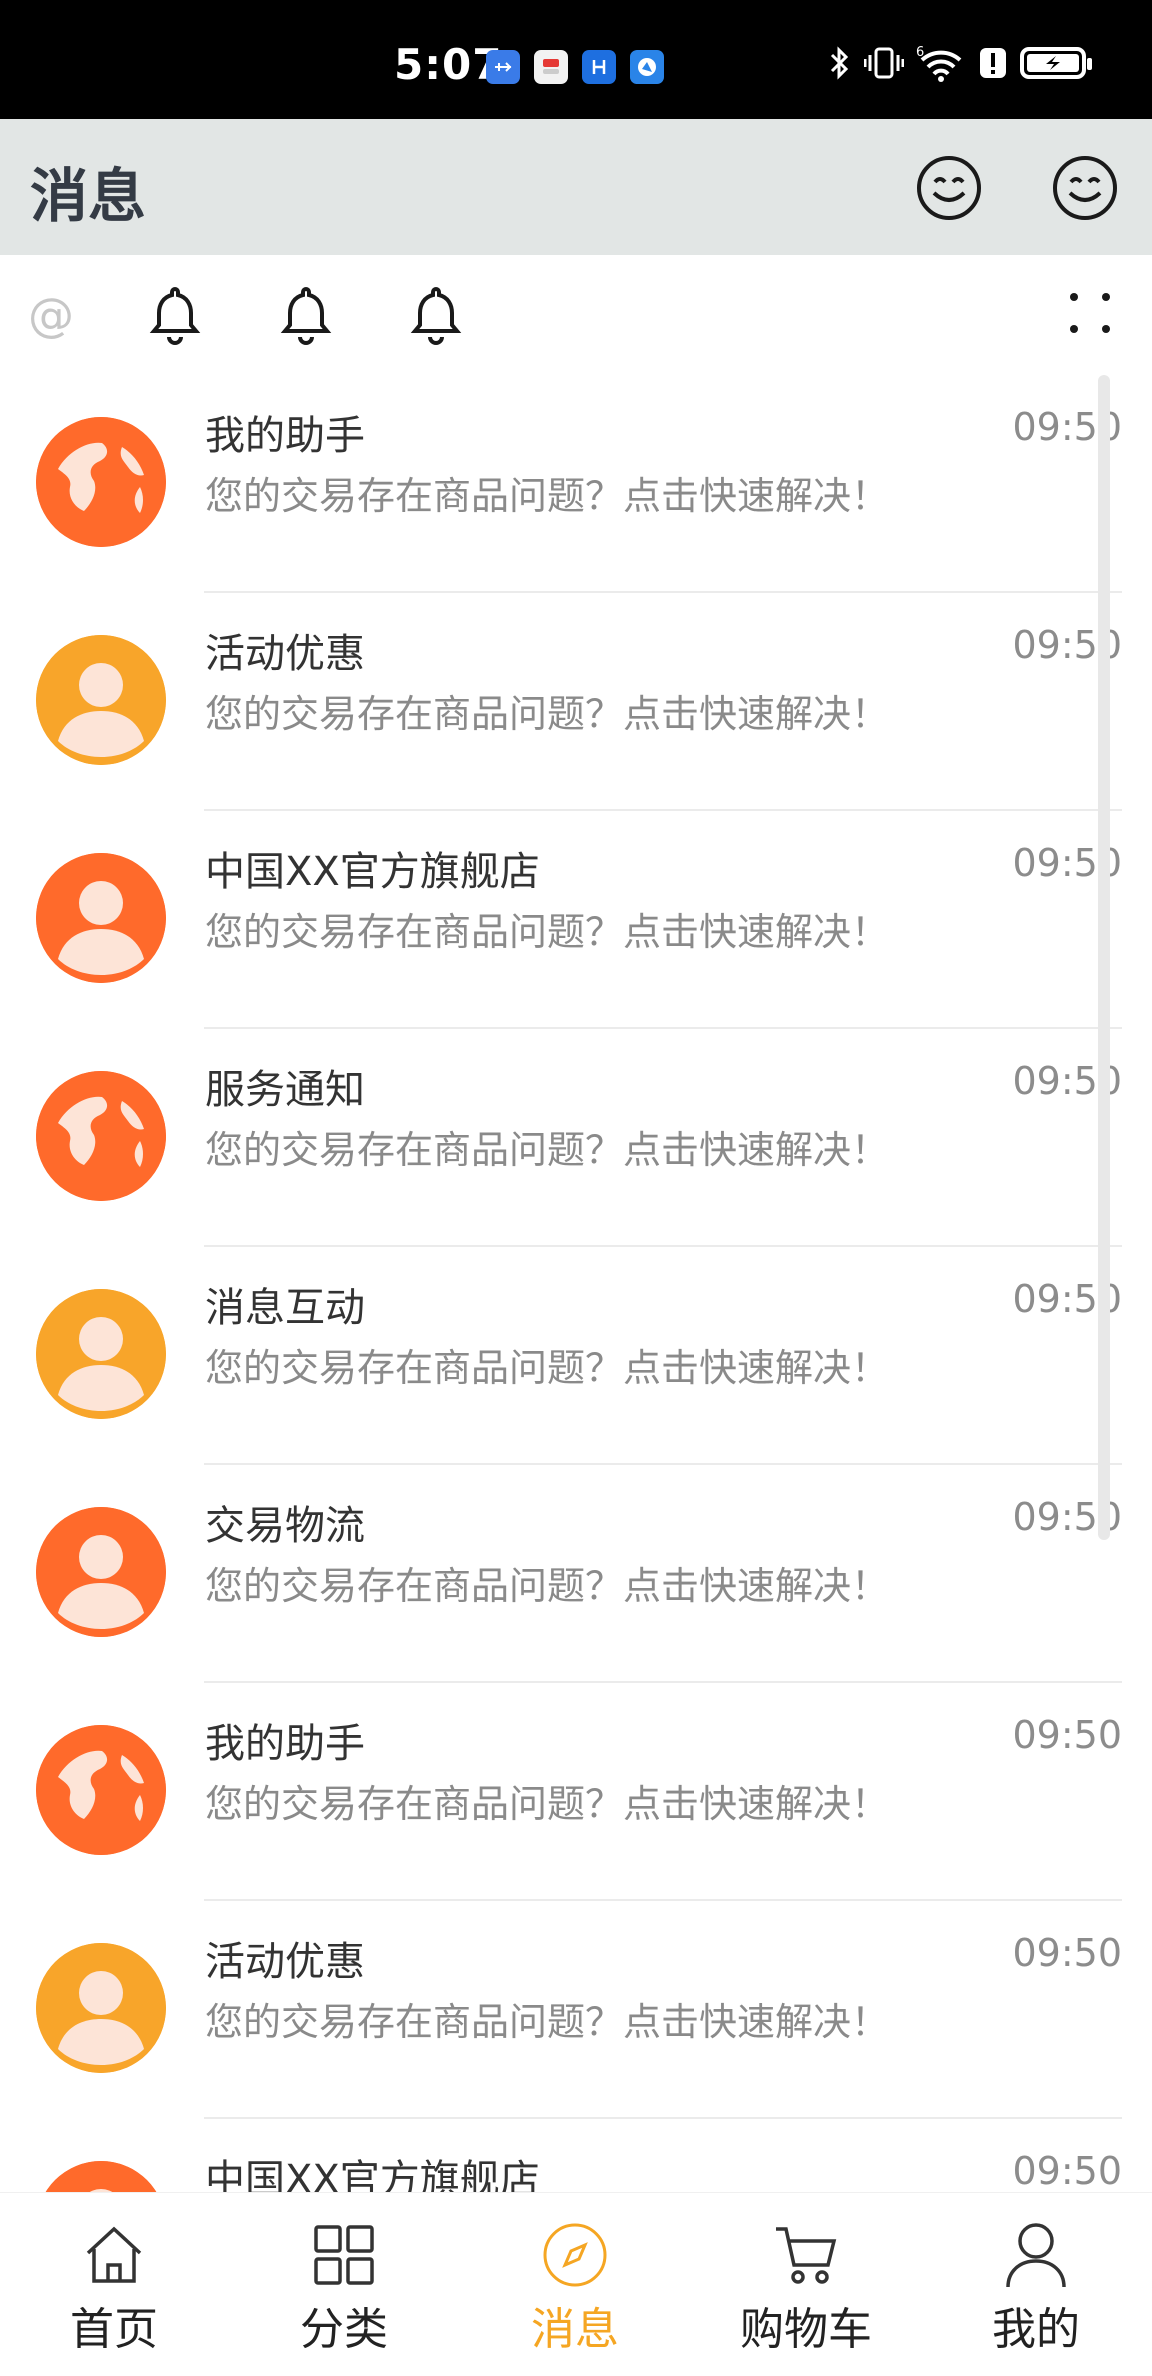  I want to click on nav-profile-label: 我的, so click(1036, 2329).